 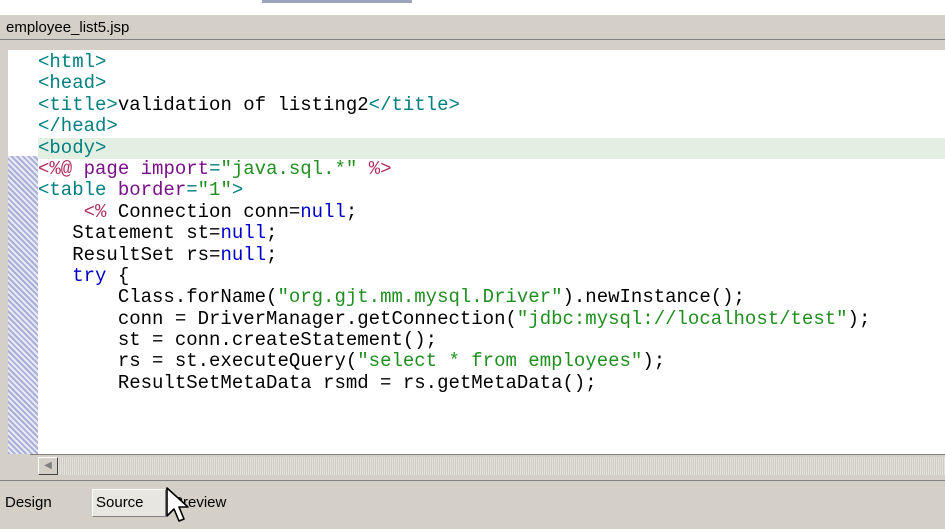 I want to click on code-line: <%@ page import="java.sql.*" %>, so click(x=491, y=168).